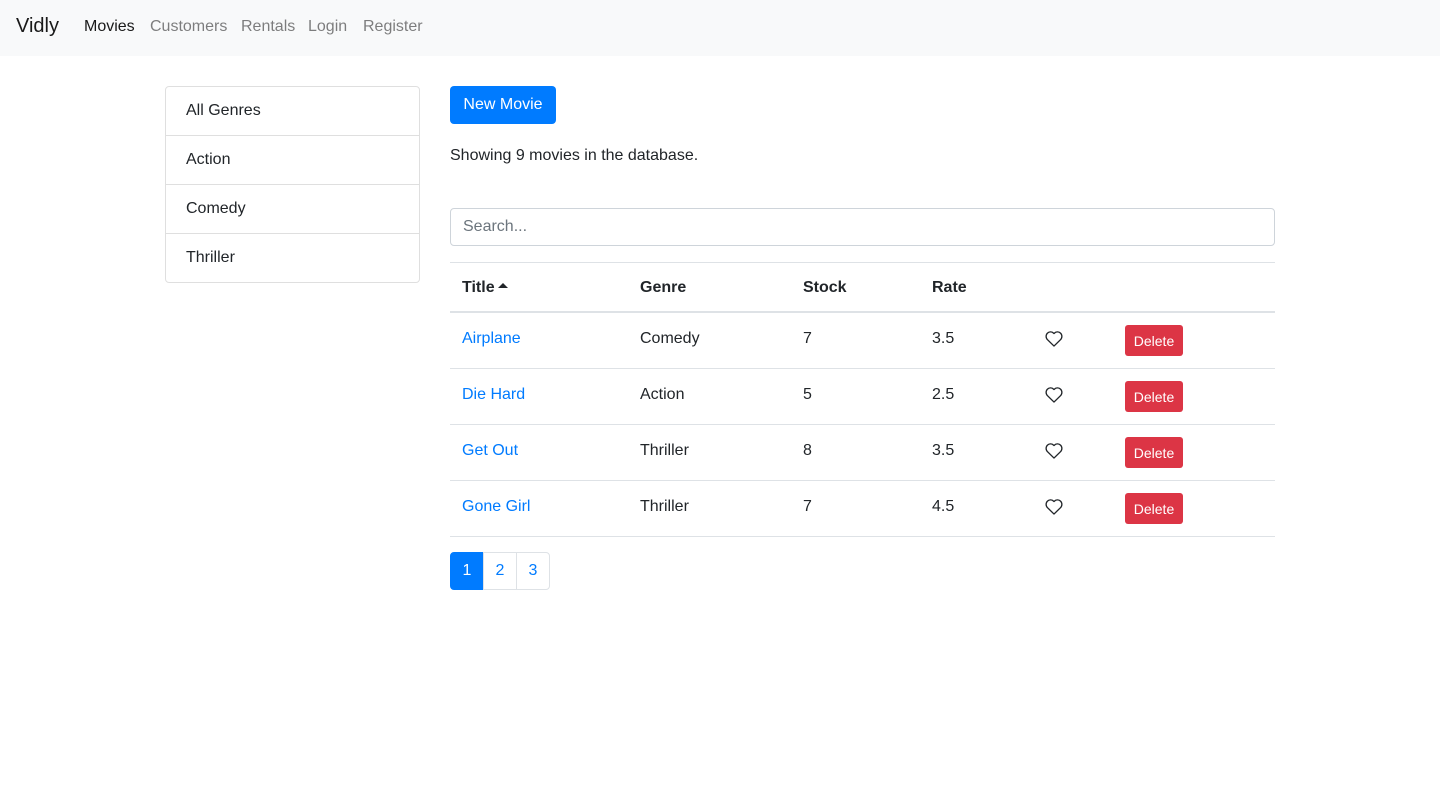  Describe the element at coordinates (292, 209) in the screenshot. I see `genre-item-comedy: Comedy` at that location.